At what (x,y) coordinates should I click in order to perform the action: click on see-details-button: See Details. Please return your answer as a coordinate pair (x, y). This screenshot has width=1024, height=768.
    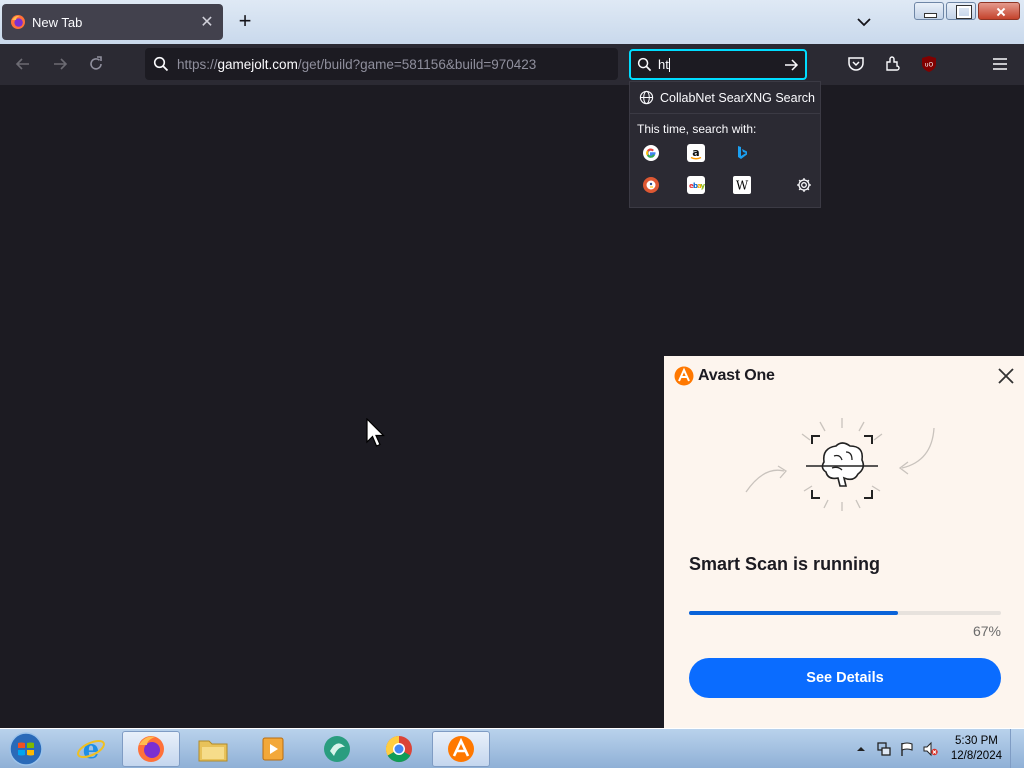
    Looking at the image, I should click on (845, 678).